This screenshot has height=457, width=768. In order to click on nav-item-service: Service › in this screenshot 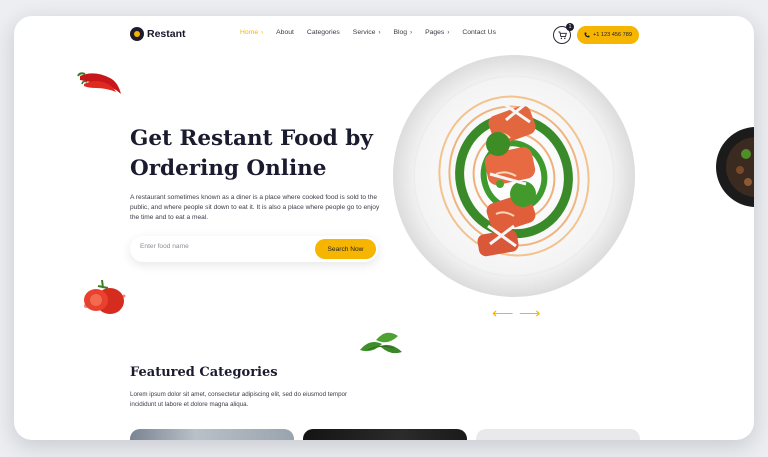, I will do `click(367, 32)`.